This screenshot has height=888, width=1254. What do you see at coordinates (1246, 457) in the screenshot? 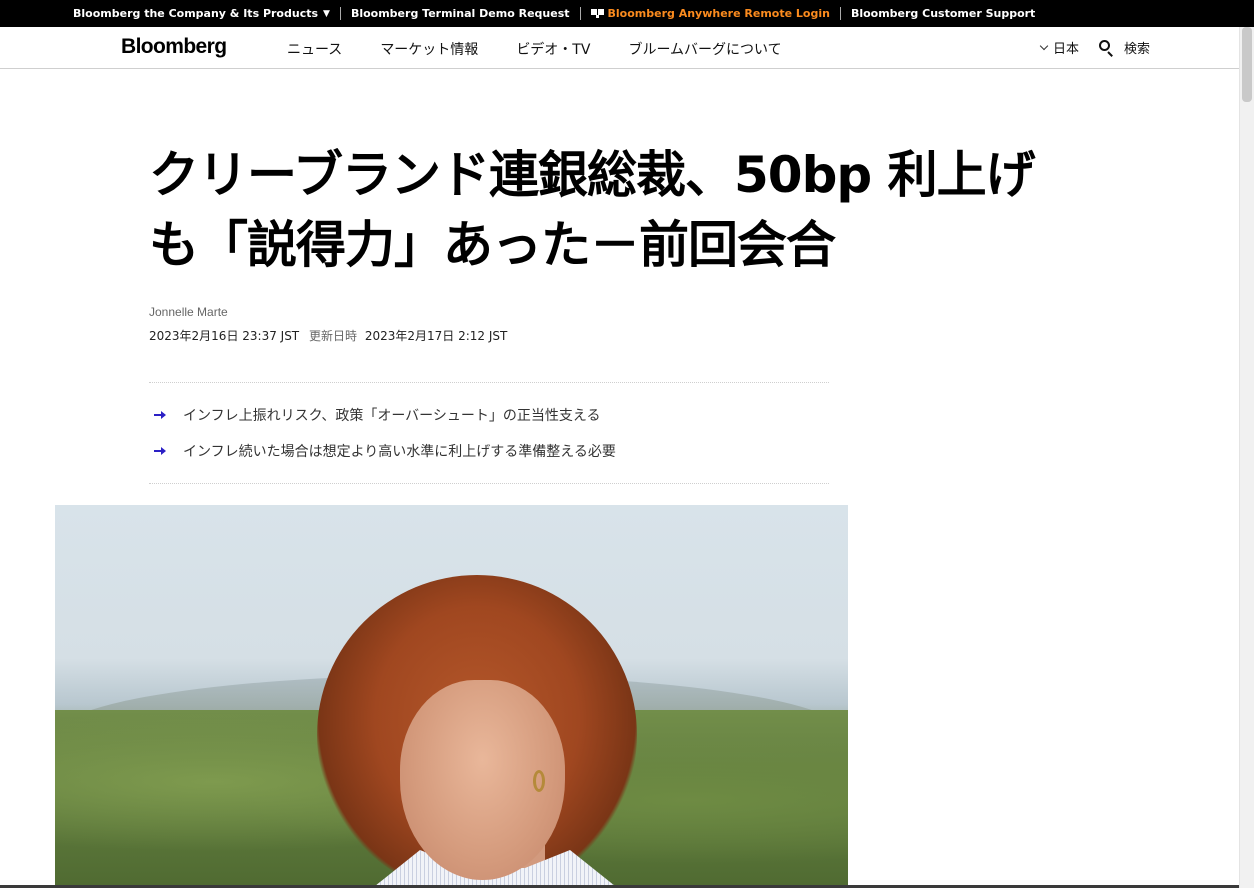
I see `page-scrollbar` at bounding box center [1246, 457].